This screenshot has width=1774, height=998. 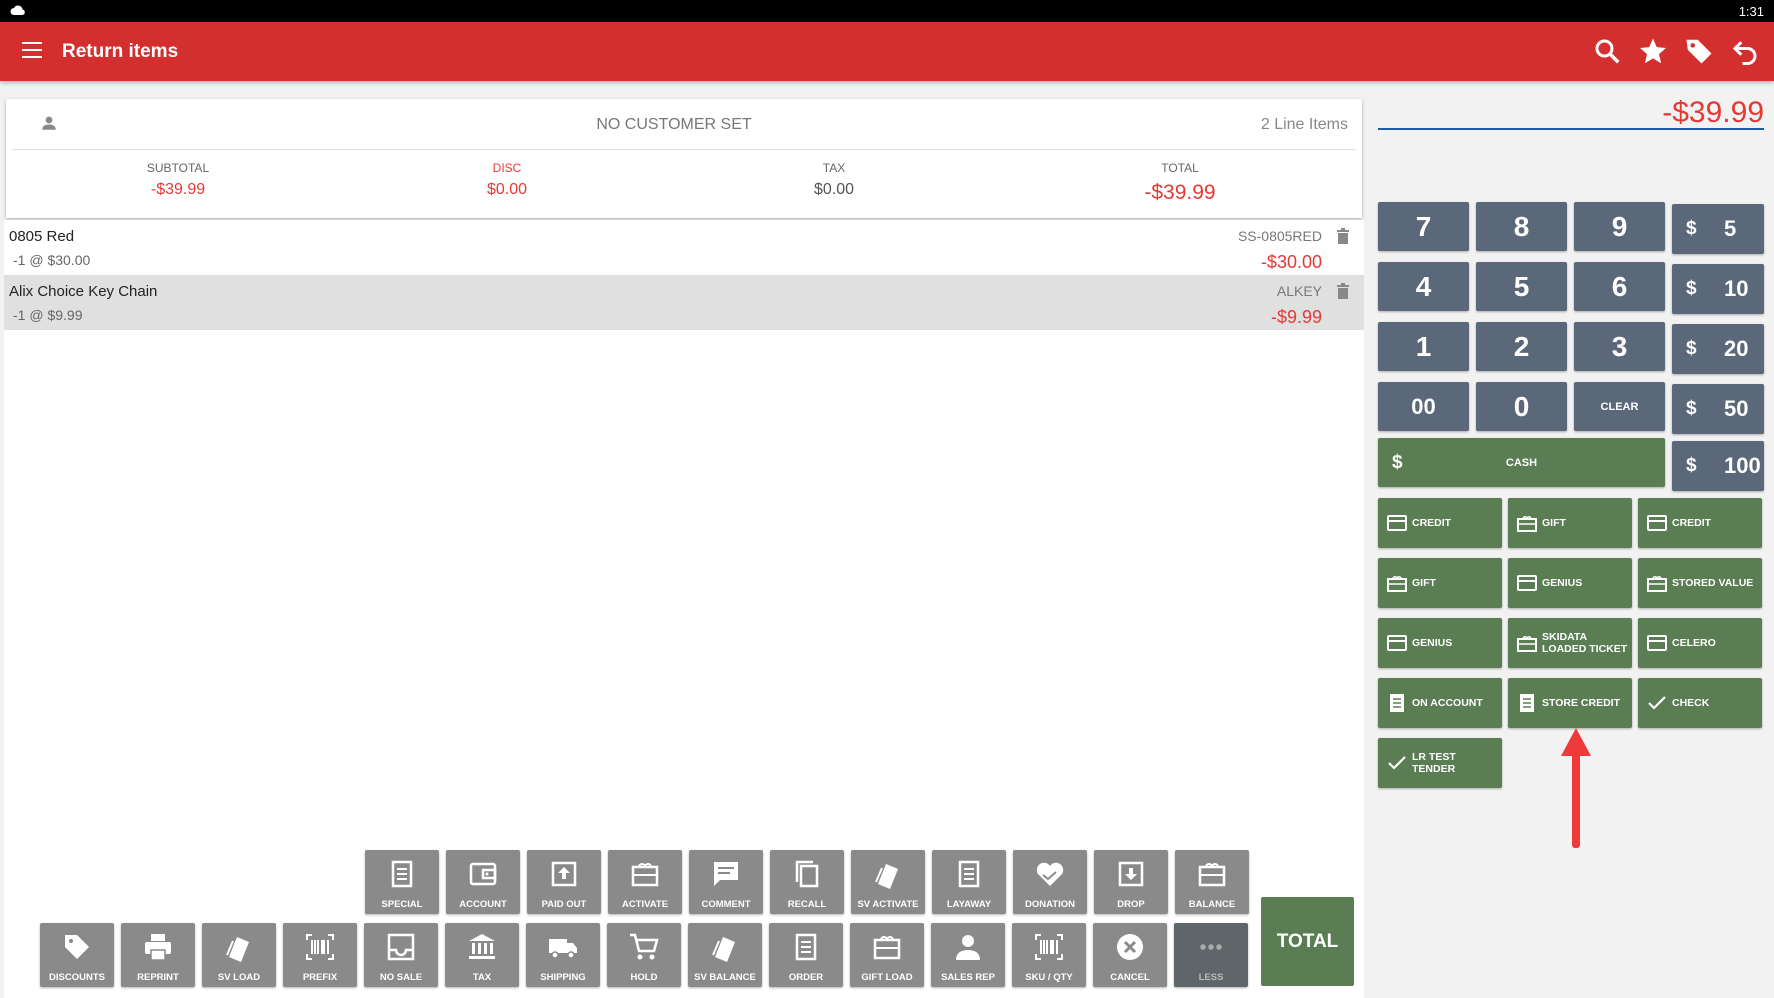 I want to click on tag-icon, so click(x=1699, y=53).